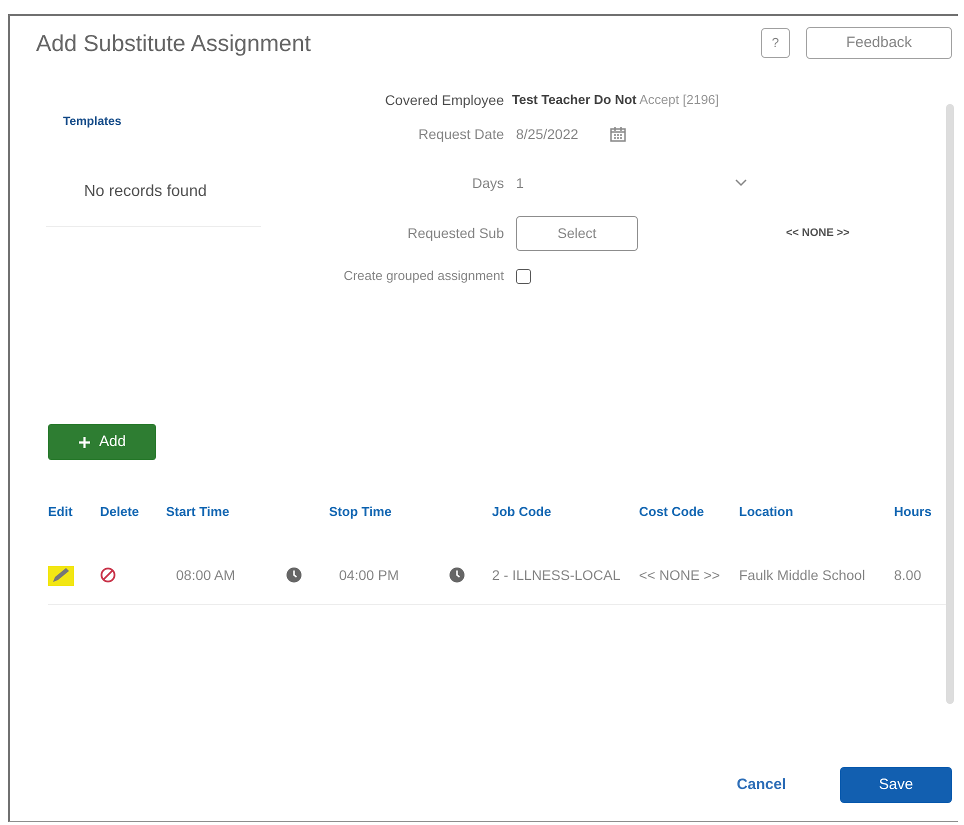 This screenshot has height=825, width=964. Describe the element at coordinates (879, 43) in the screenshot. I see `feedback-button: Feedback` at that location.